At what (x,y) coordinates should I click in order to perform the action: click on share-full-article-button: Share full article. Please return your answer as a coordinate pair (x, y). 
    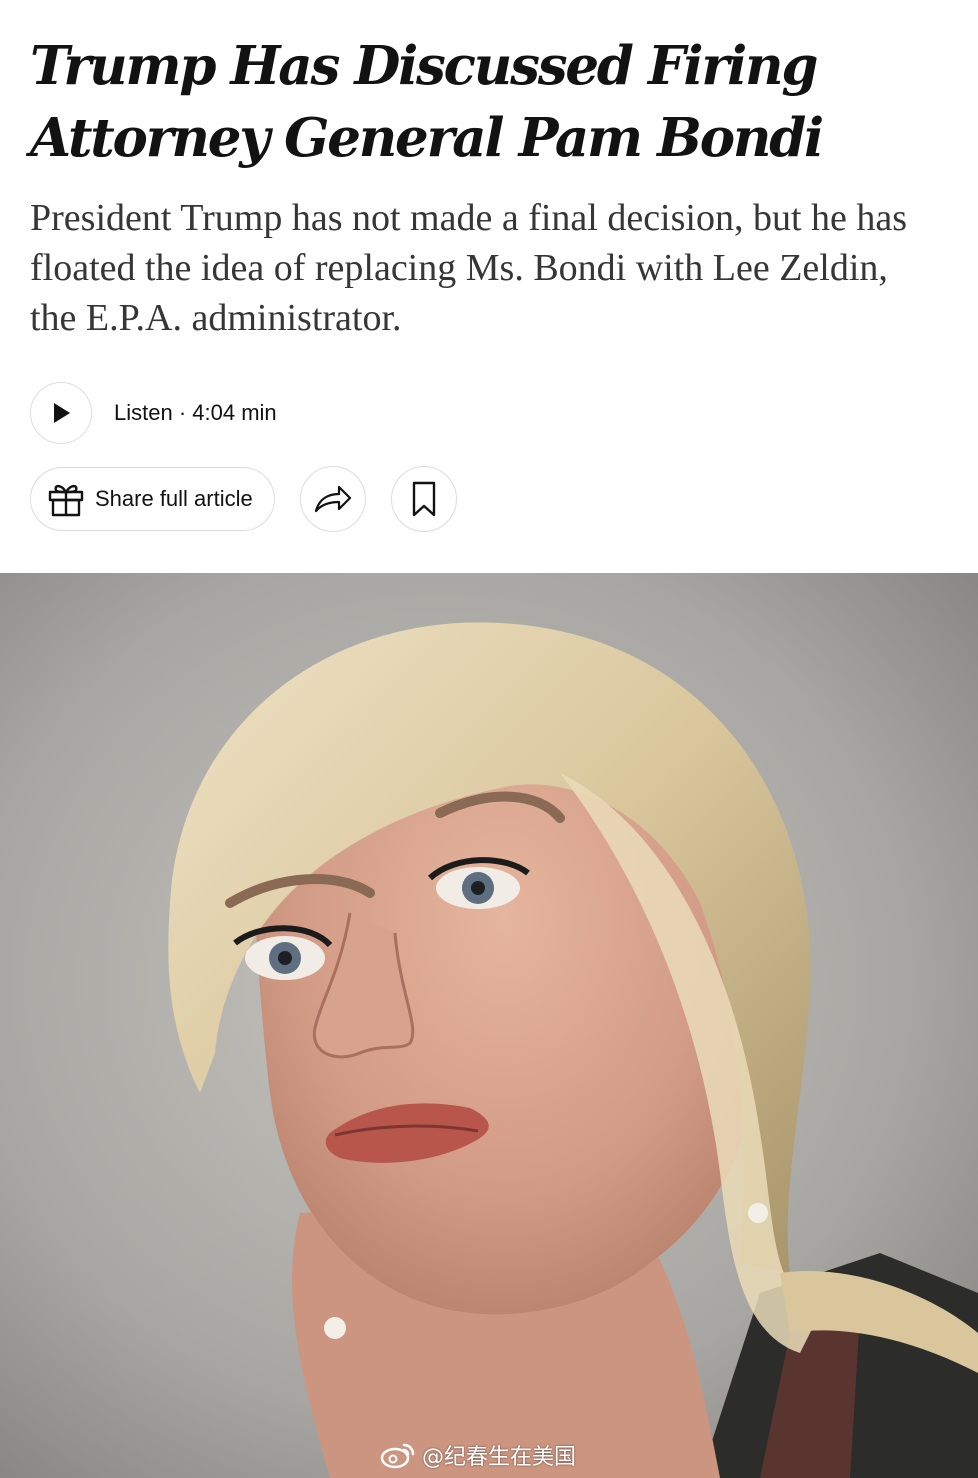
    Looking at the image, I should click on (152, 499).